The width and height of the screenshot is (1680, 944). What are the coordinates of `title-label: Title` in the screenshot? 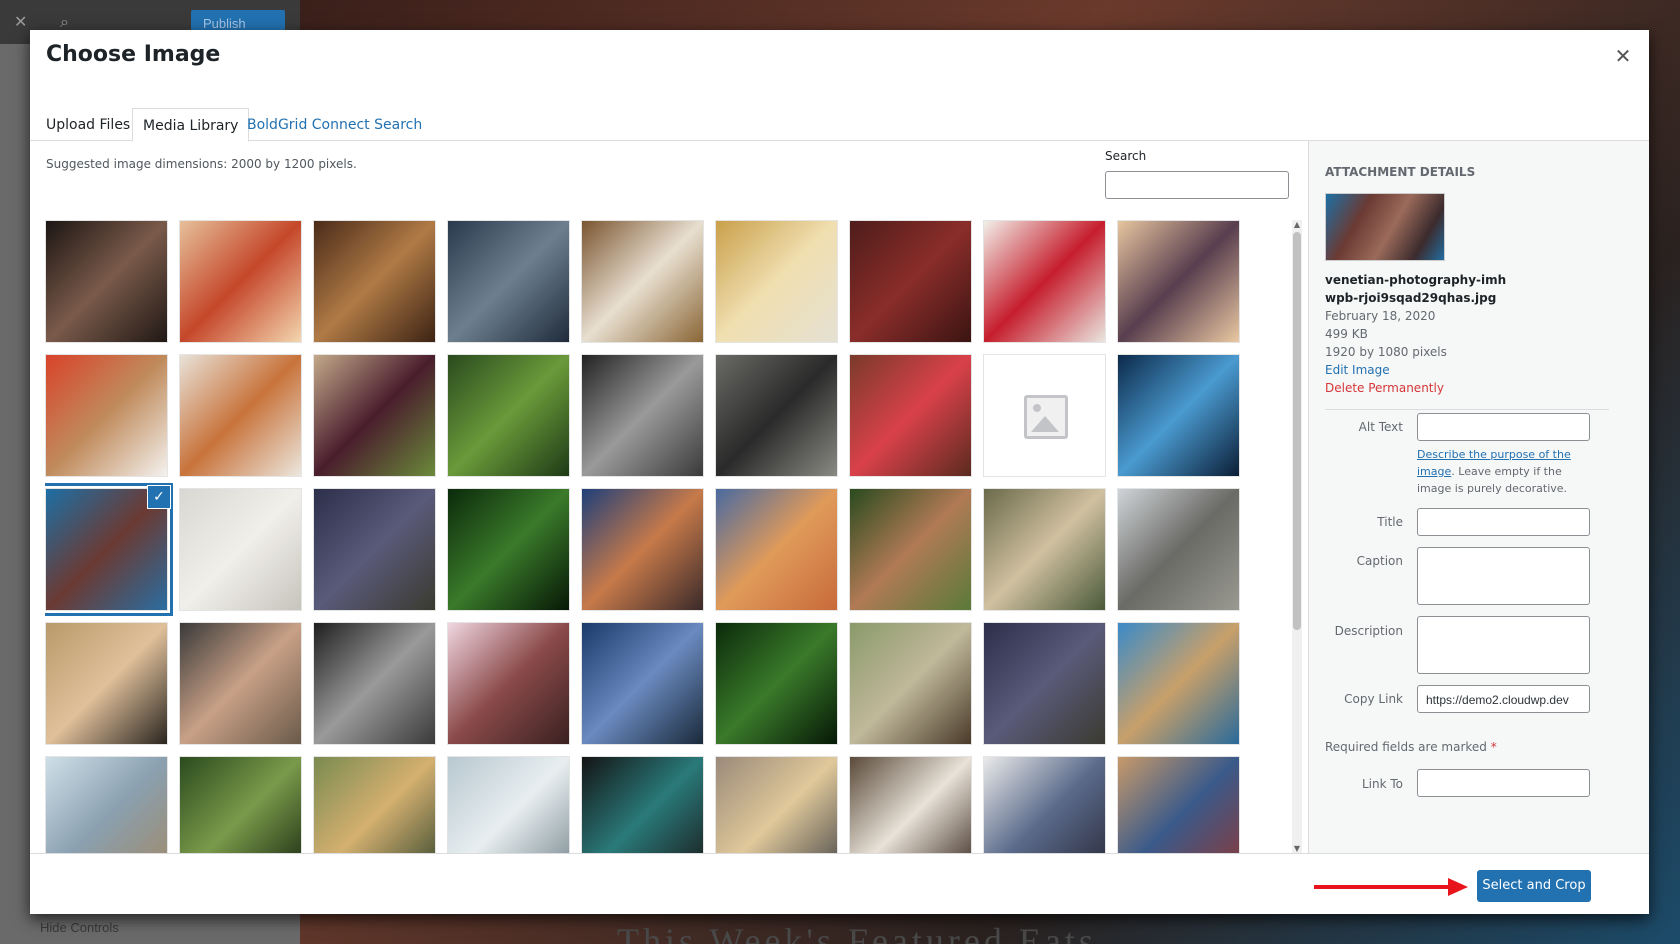 It's located at (1390, 522).